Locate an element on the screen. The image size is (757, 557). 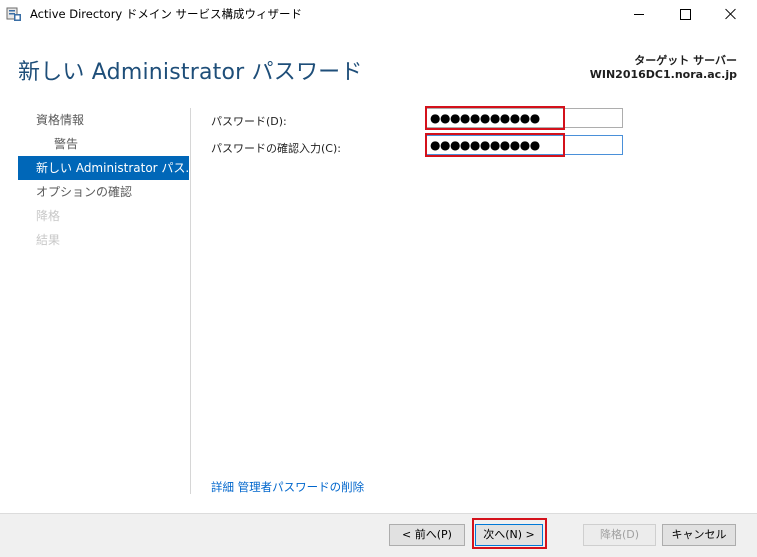
nav-item-results: 結果 is located at coordinates (48, 240).